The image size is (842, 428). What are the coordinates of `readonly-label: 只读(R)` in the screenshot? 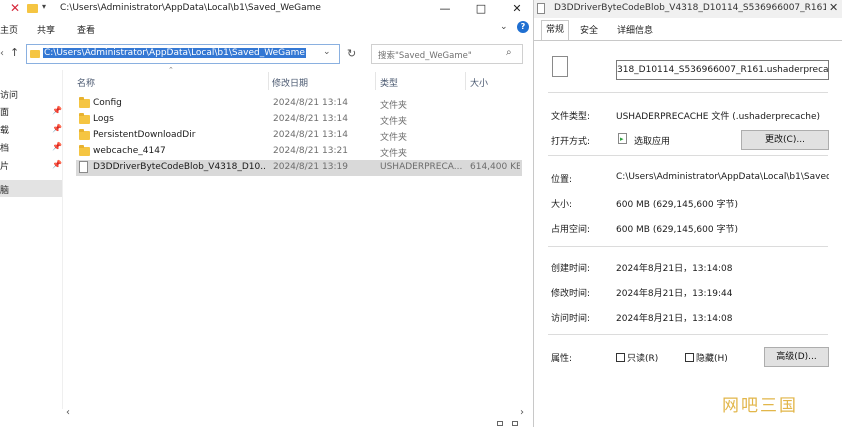 It's located at (642, 357).